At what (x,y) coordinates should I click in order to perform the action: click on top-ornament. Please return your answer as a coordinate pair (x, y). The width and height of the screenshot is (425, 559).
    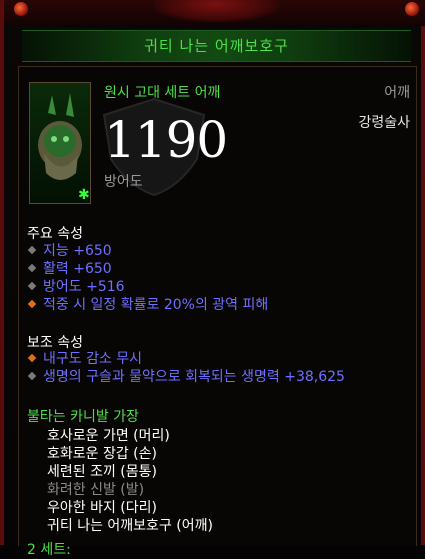
    Looking at the image, I should click on (214, 13).